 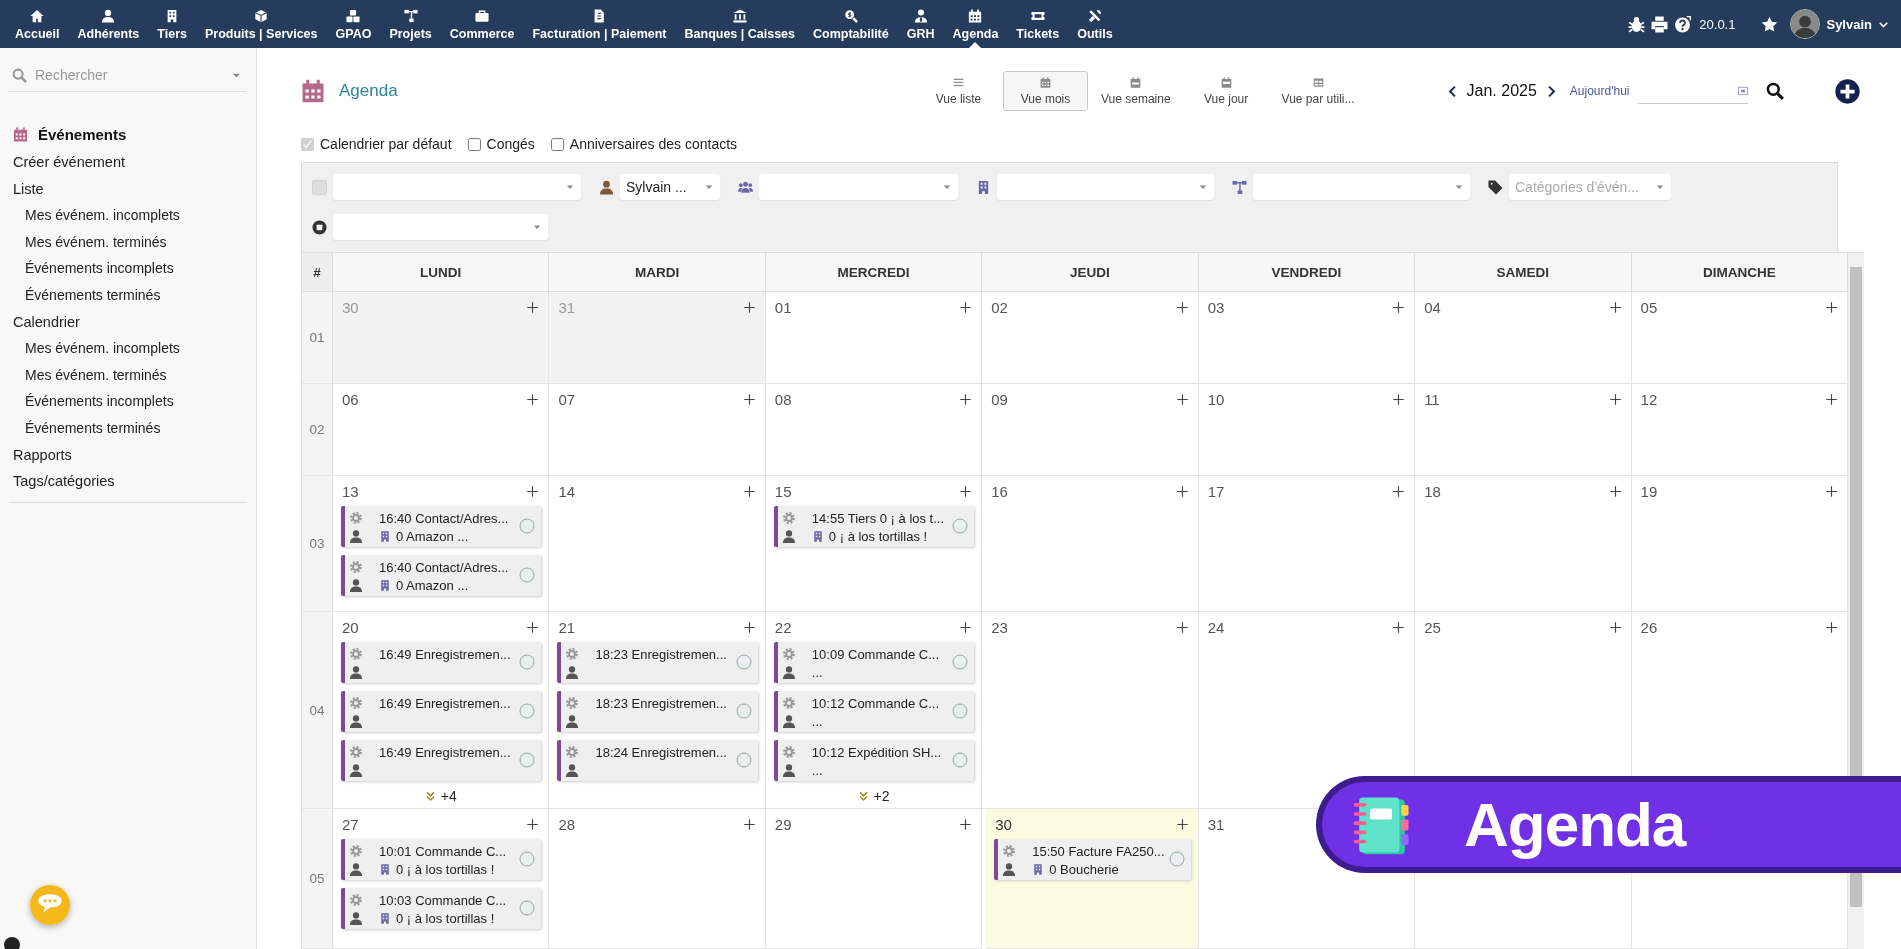 I want to click on view-button: Vue semaine, so click(x=1136, y=91).